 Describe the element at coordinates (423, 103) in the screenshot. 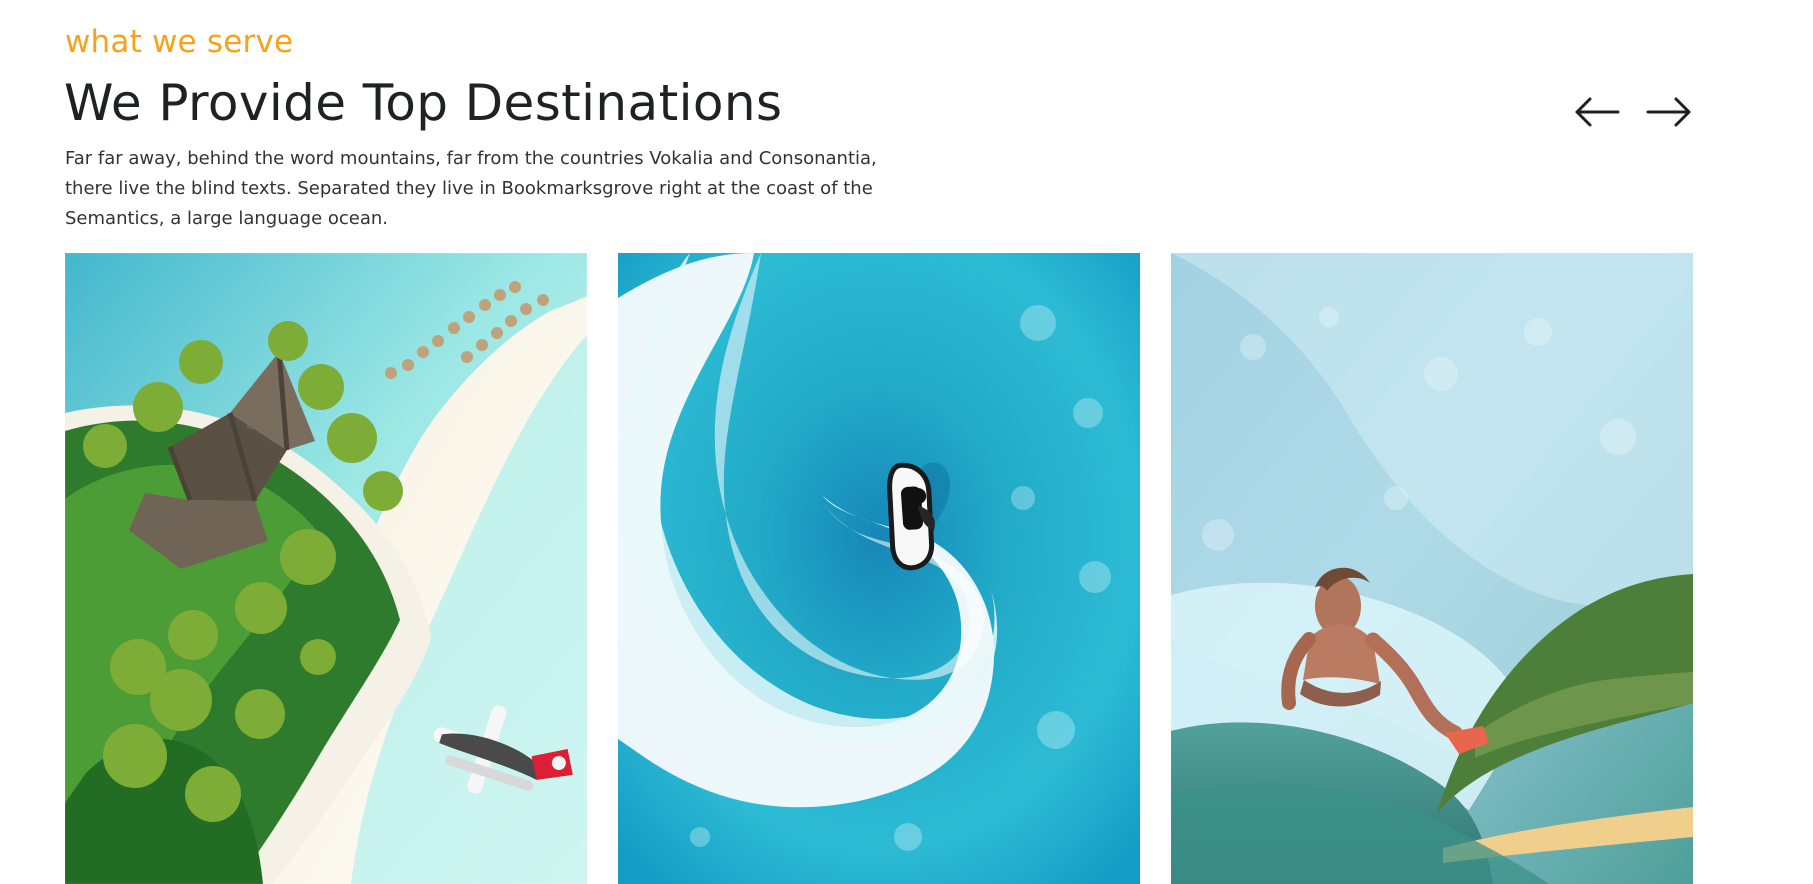

I see `section-title: We Provide Top Destinations` at that location.